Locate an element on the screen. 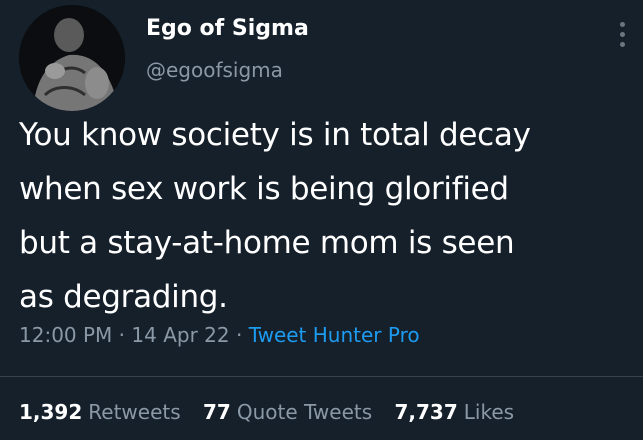 The image size is (643, 440). quote-tweets-label: Quote Tweets is located at coordinates (304, 412).